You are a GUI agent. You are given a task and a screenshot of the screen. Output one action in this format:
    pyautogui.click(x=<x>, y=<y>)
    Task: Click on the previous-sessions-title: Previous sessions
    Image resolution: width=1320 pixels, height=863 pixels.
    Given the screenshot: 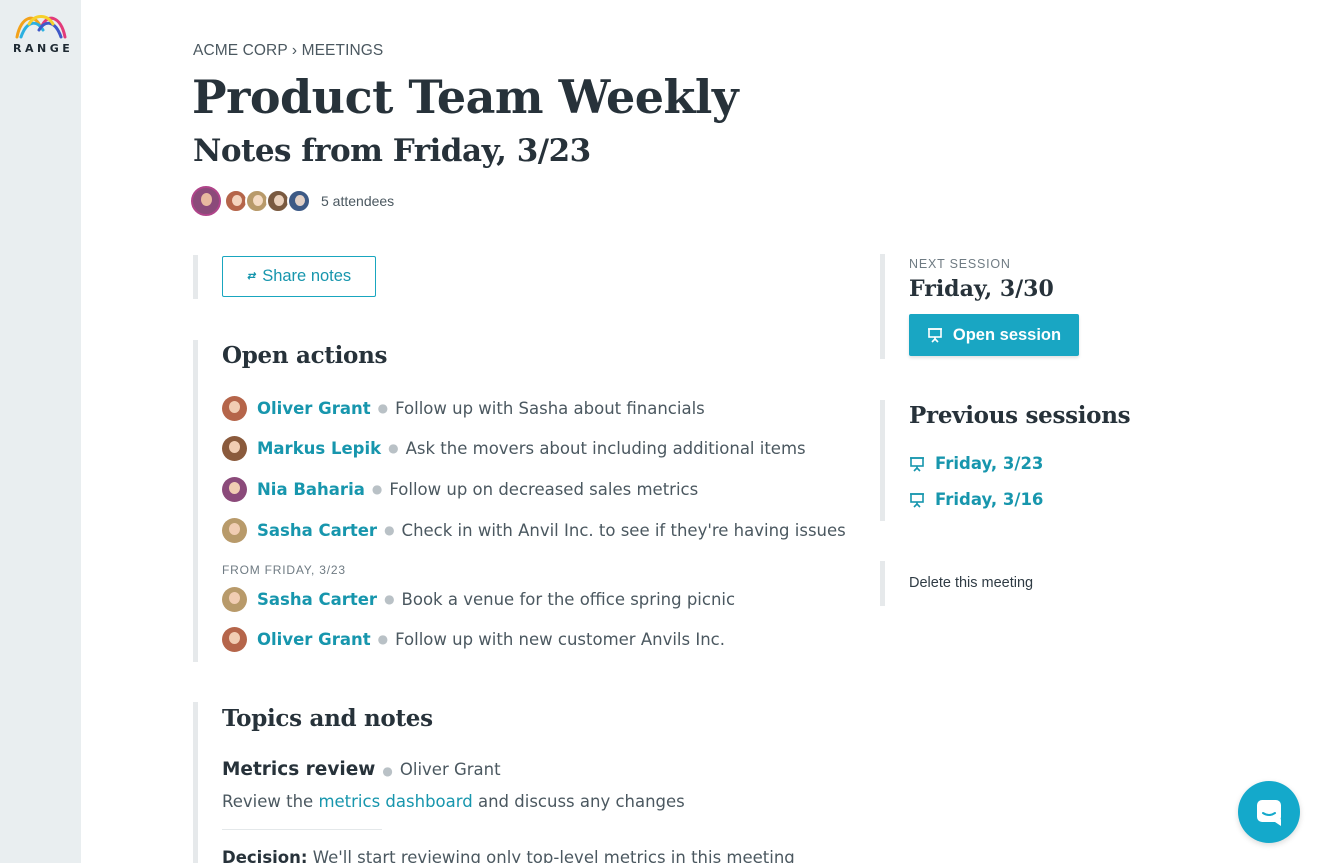 What is the action you would take?
    pyautogui.click(x=1020, y=415)
    